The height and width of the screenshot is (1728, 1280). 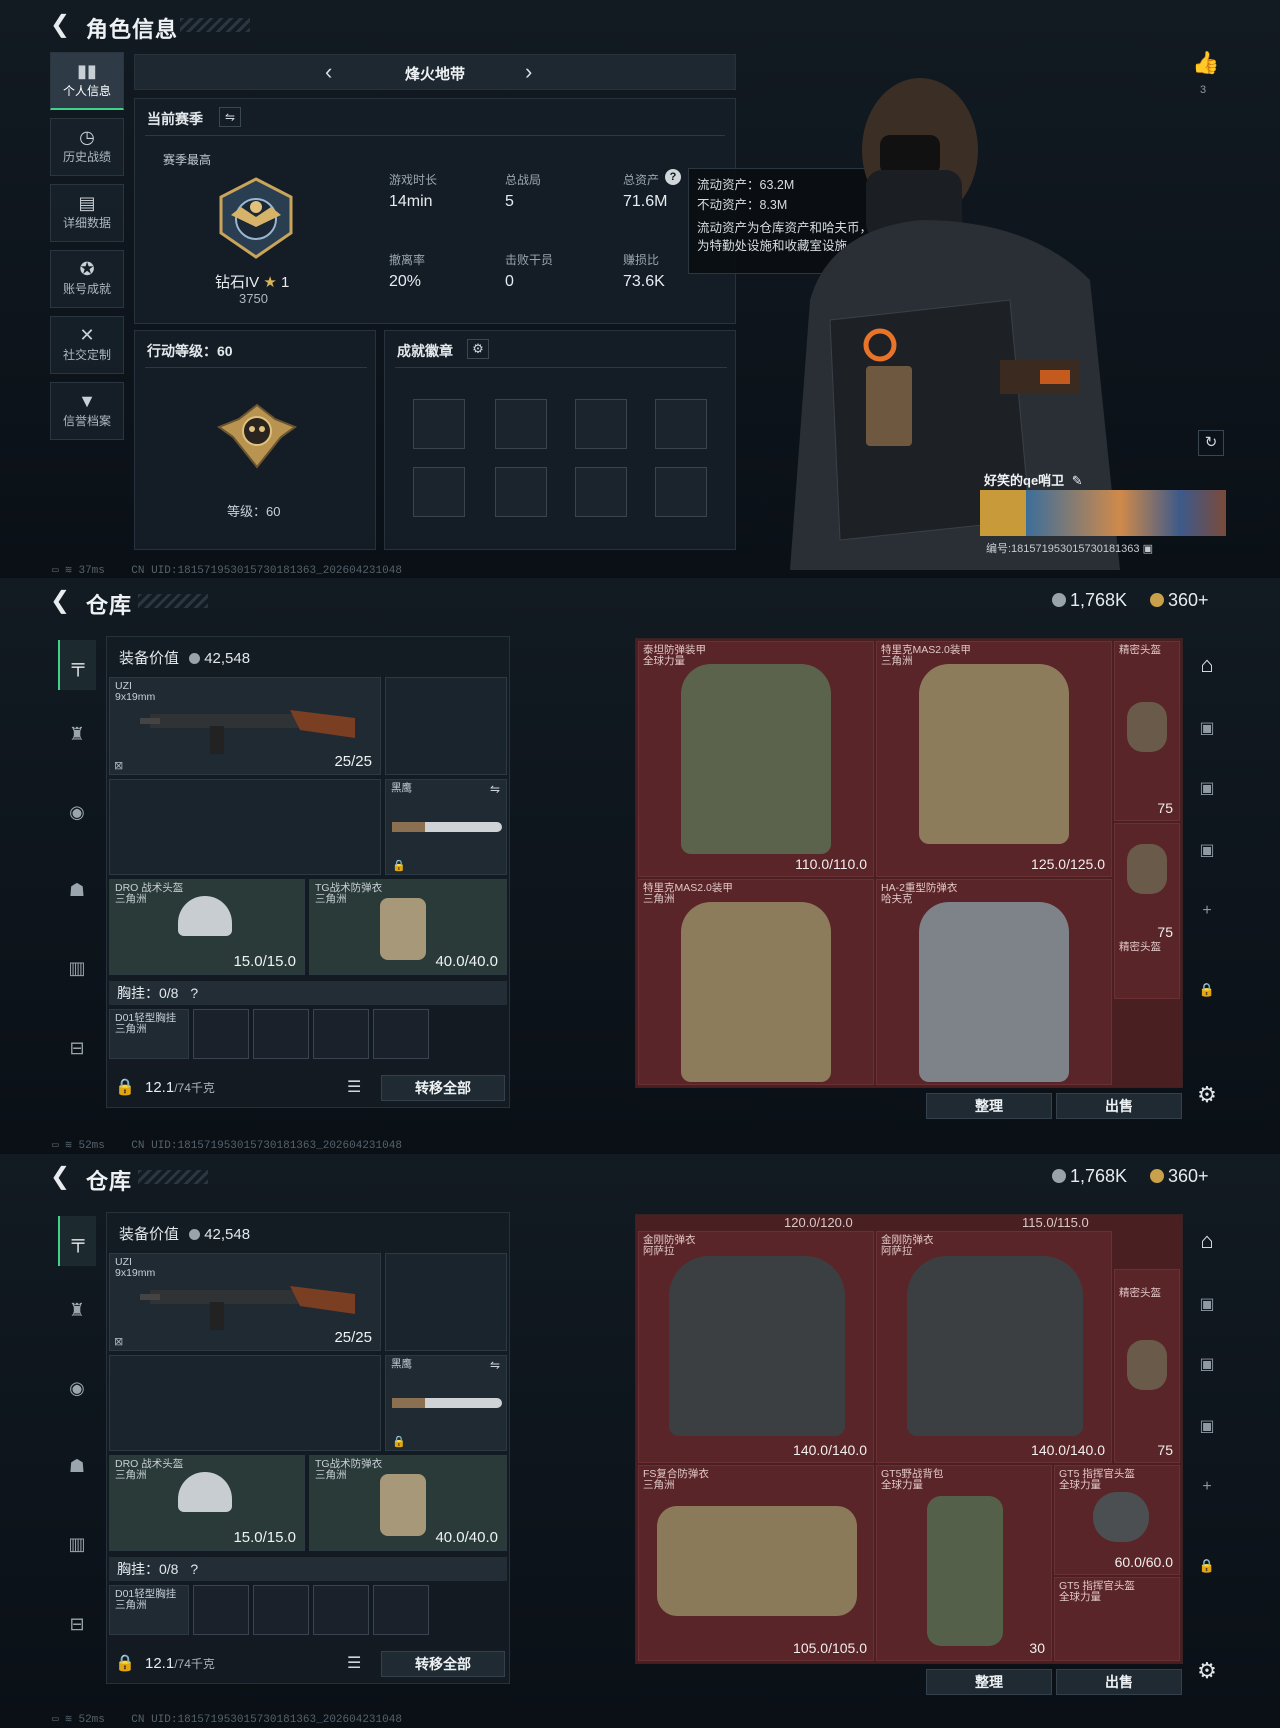 What do you see at coordinates (328, 72) in the screenshot?
I see `chevron-left-icon: ‹` at bounding box center [328, 72].